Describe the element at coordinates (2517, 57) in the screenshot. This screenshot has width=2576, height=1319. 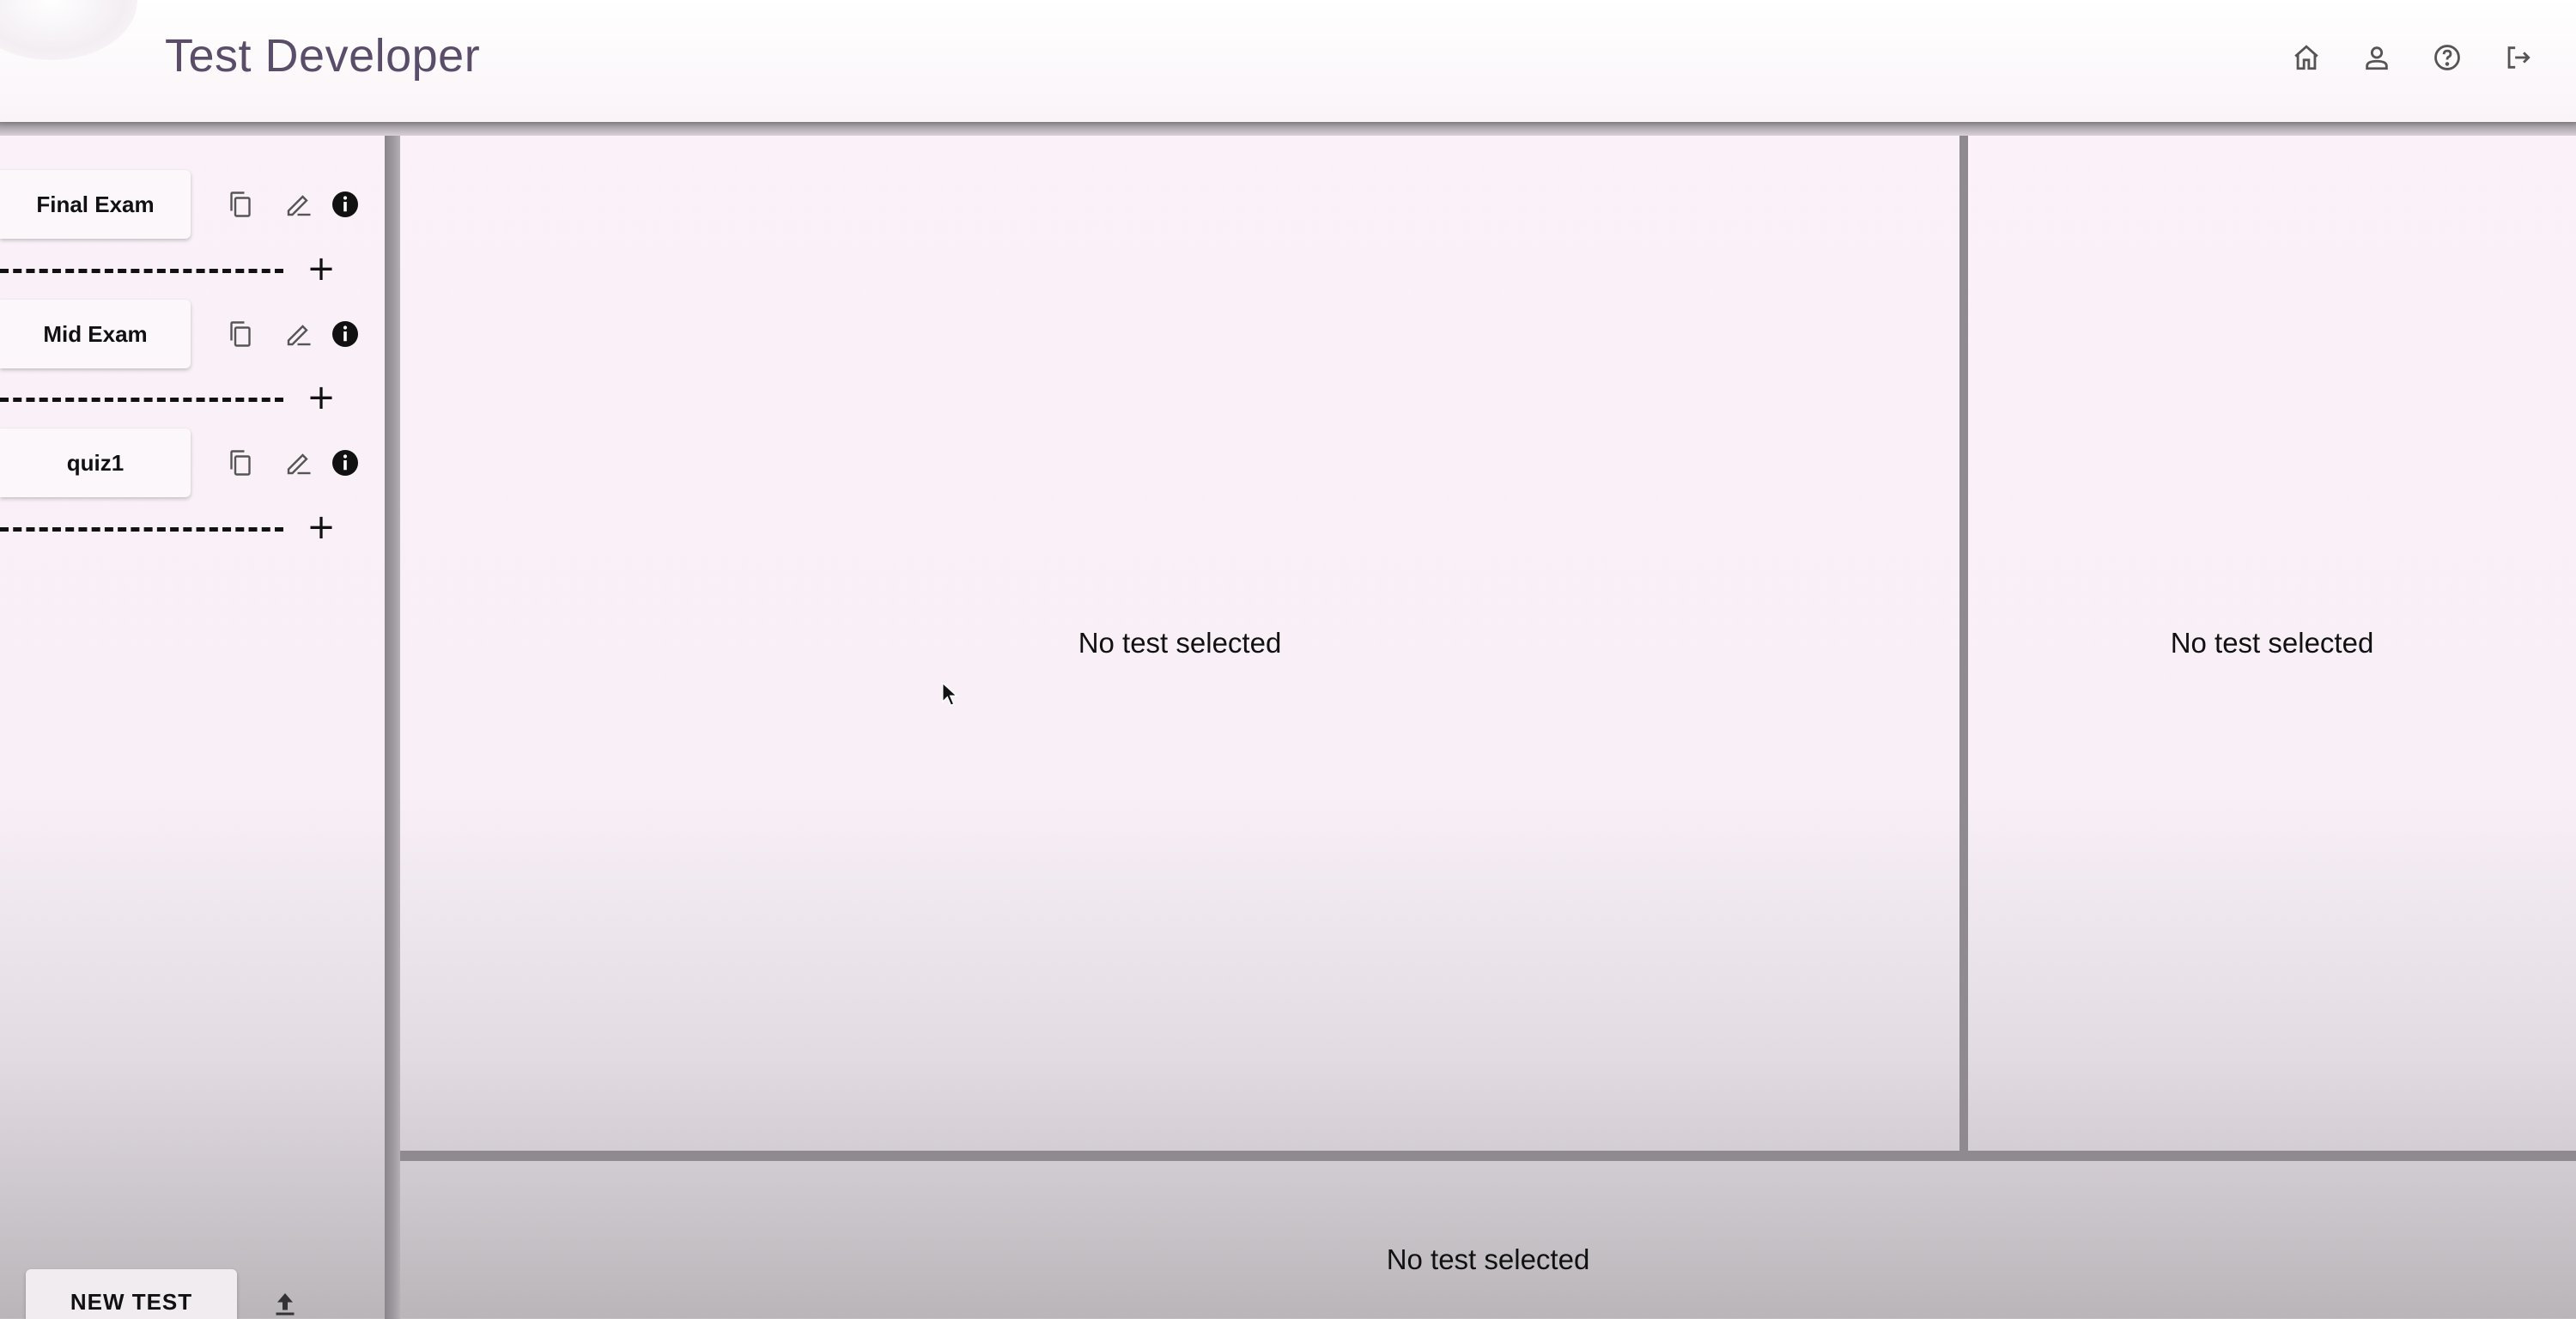
I see `logout-icon` at that location.